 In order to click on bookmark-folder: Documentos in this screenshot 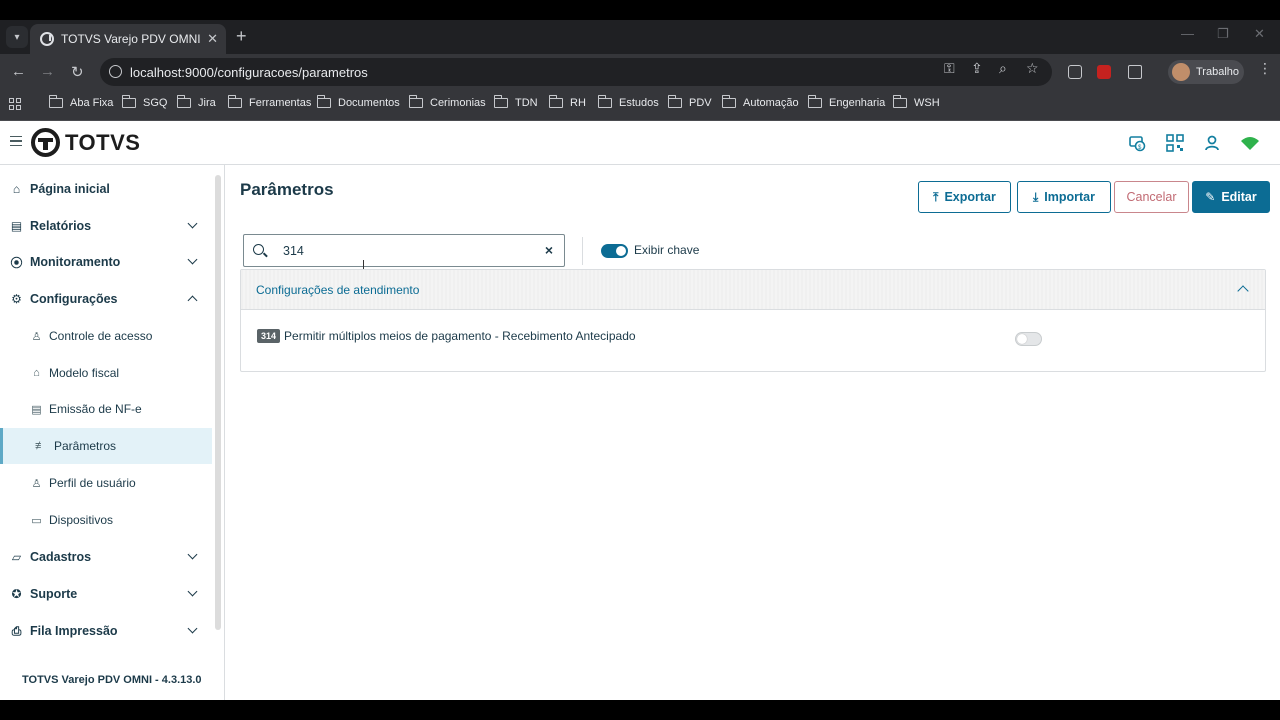, I will do `click(358, 102)`.